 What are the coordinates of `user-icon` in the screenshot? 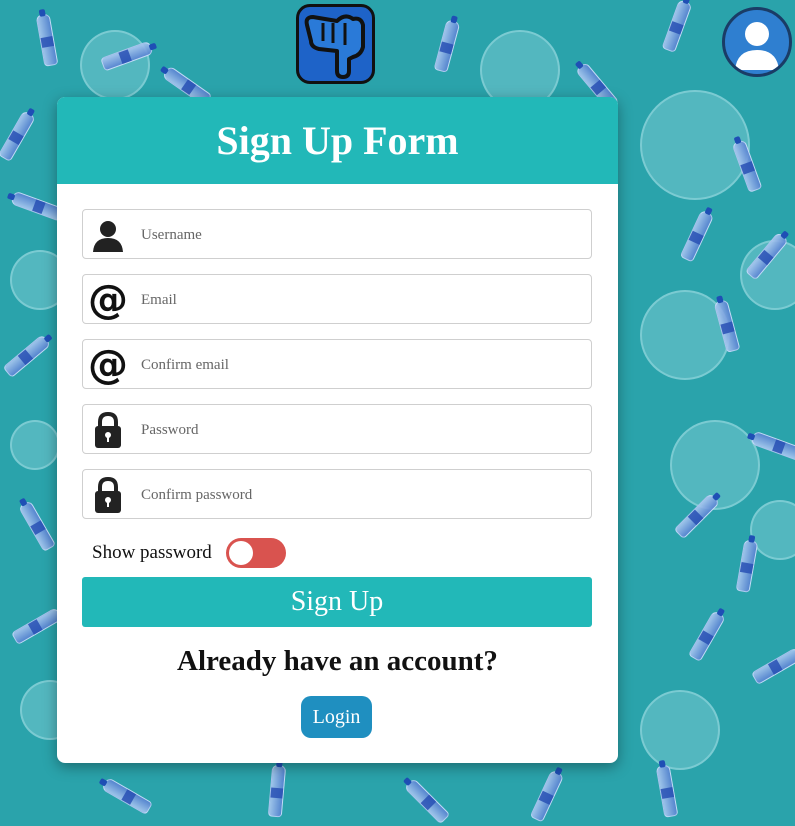 It's located at (108, 235).